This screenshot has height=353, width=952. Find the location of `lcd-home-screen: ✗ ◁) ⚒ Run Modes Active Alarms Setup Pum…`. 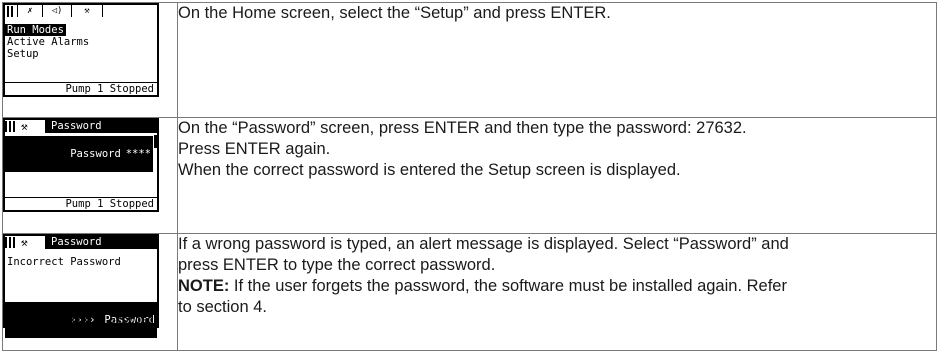

lcd-home-screen: ✗ ◁) ⚒ Run Modes Active Alarms Setup Pum… is located at coordinates (81, 50).